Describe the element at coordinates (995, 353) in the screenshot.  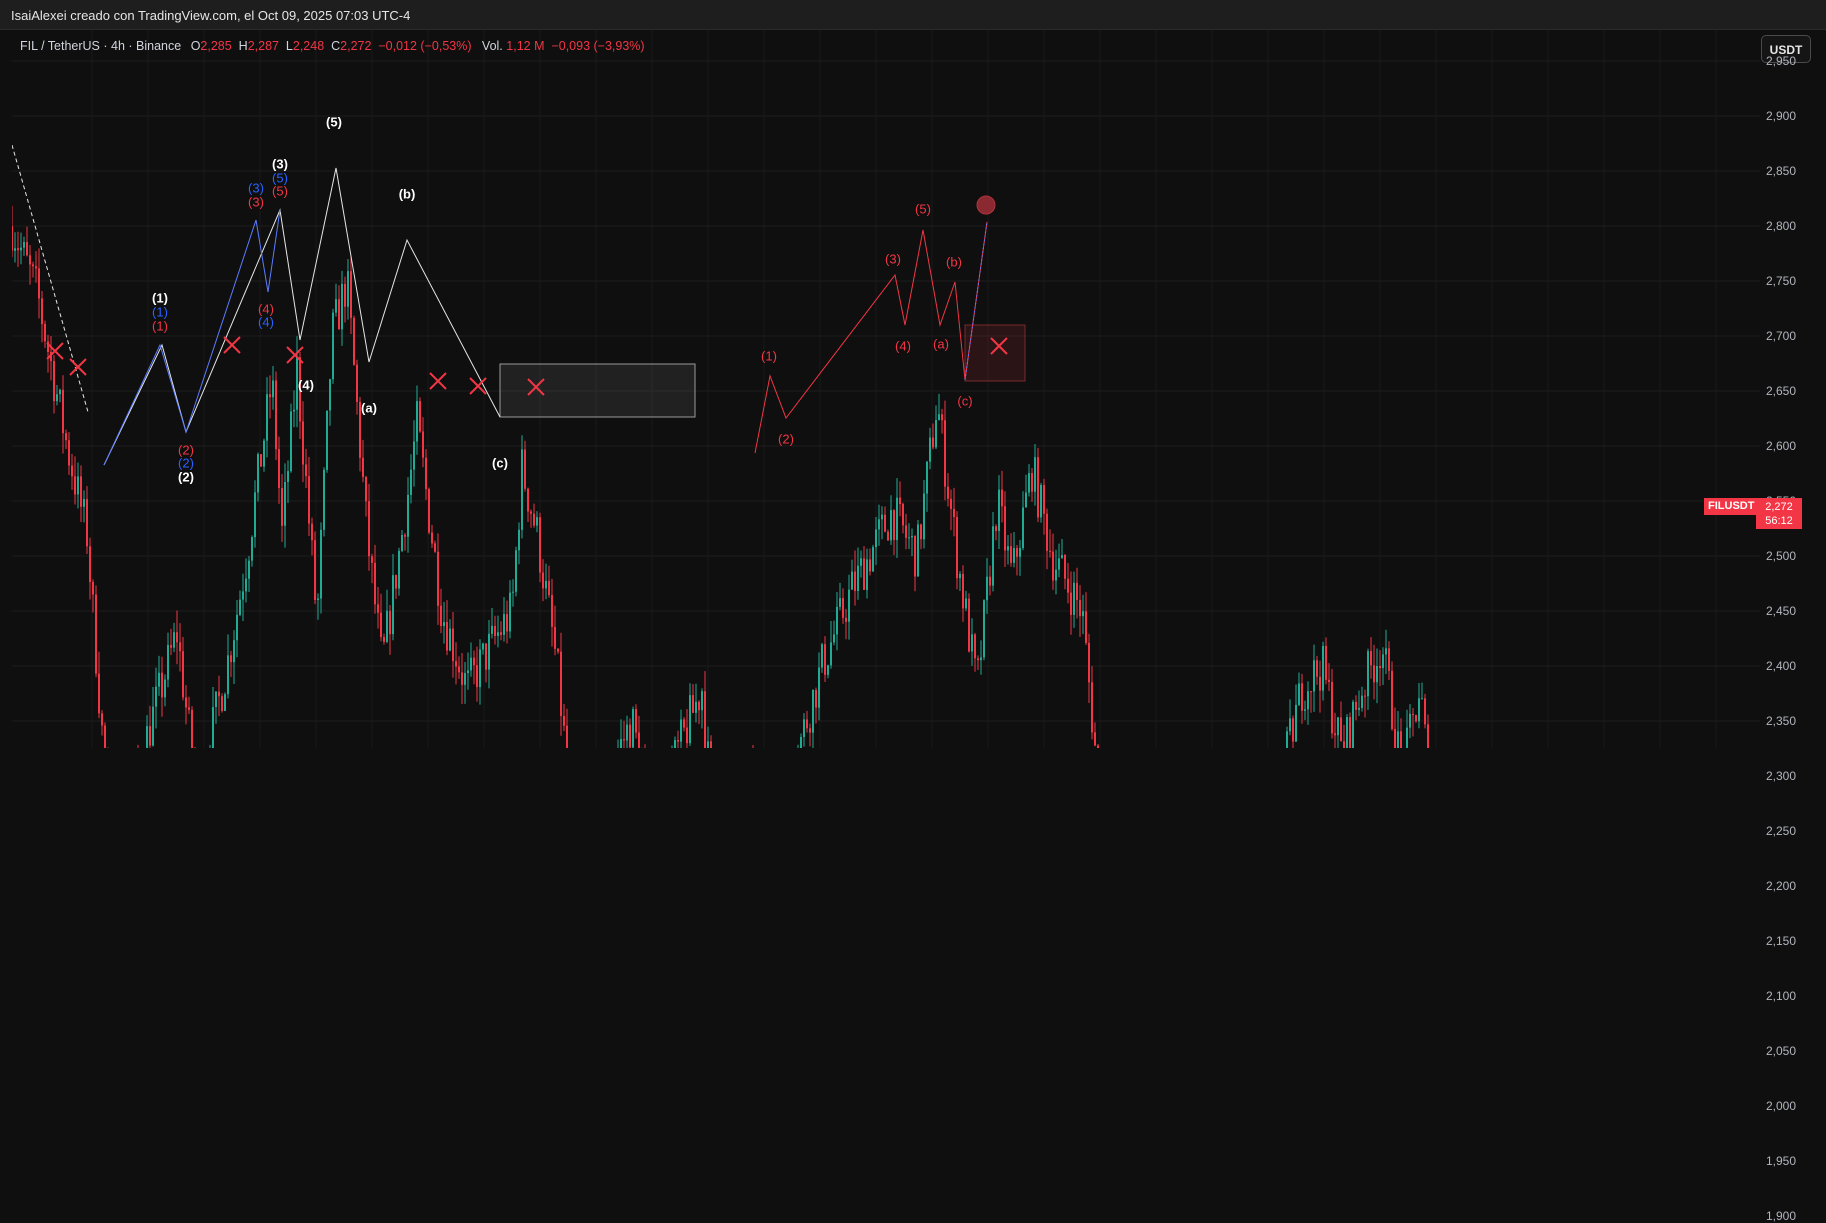
I see `zone-rectangle` at that location.